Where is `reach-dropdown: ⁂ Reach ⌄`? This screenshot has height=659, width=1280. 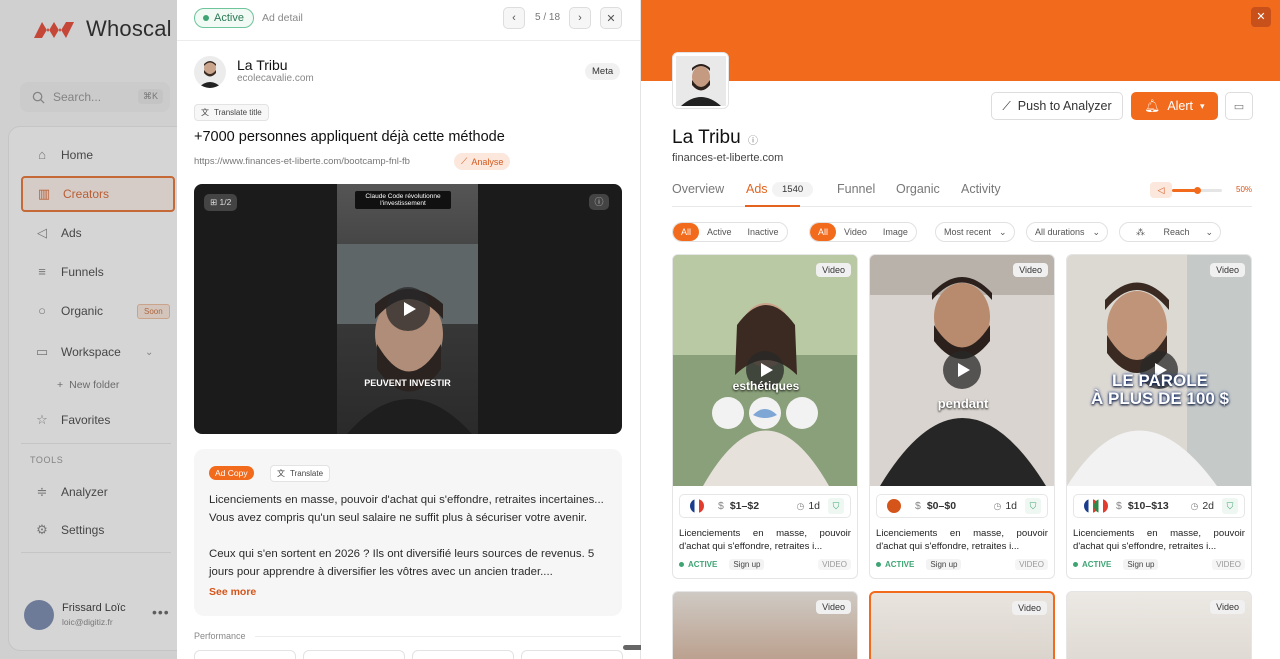
reach-dropdown: ⁂ Reach ⌄ is located at coordinates (1170, 232).